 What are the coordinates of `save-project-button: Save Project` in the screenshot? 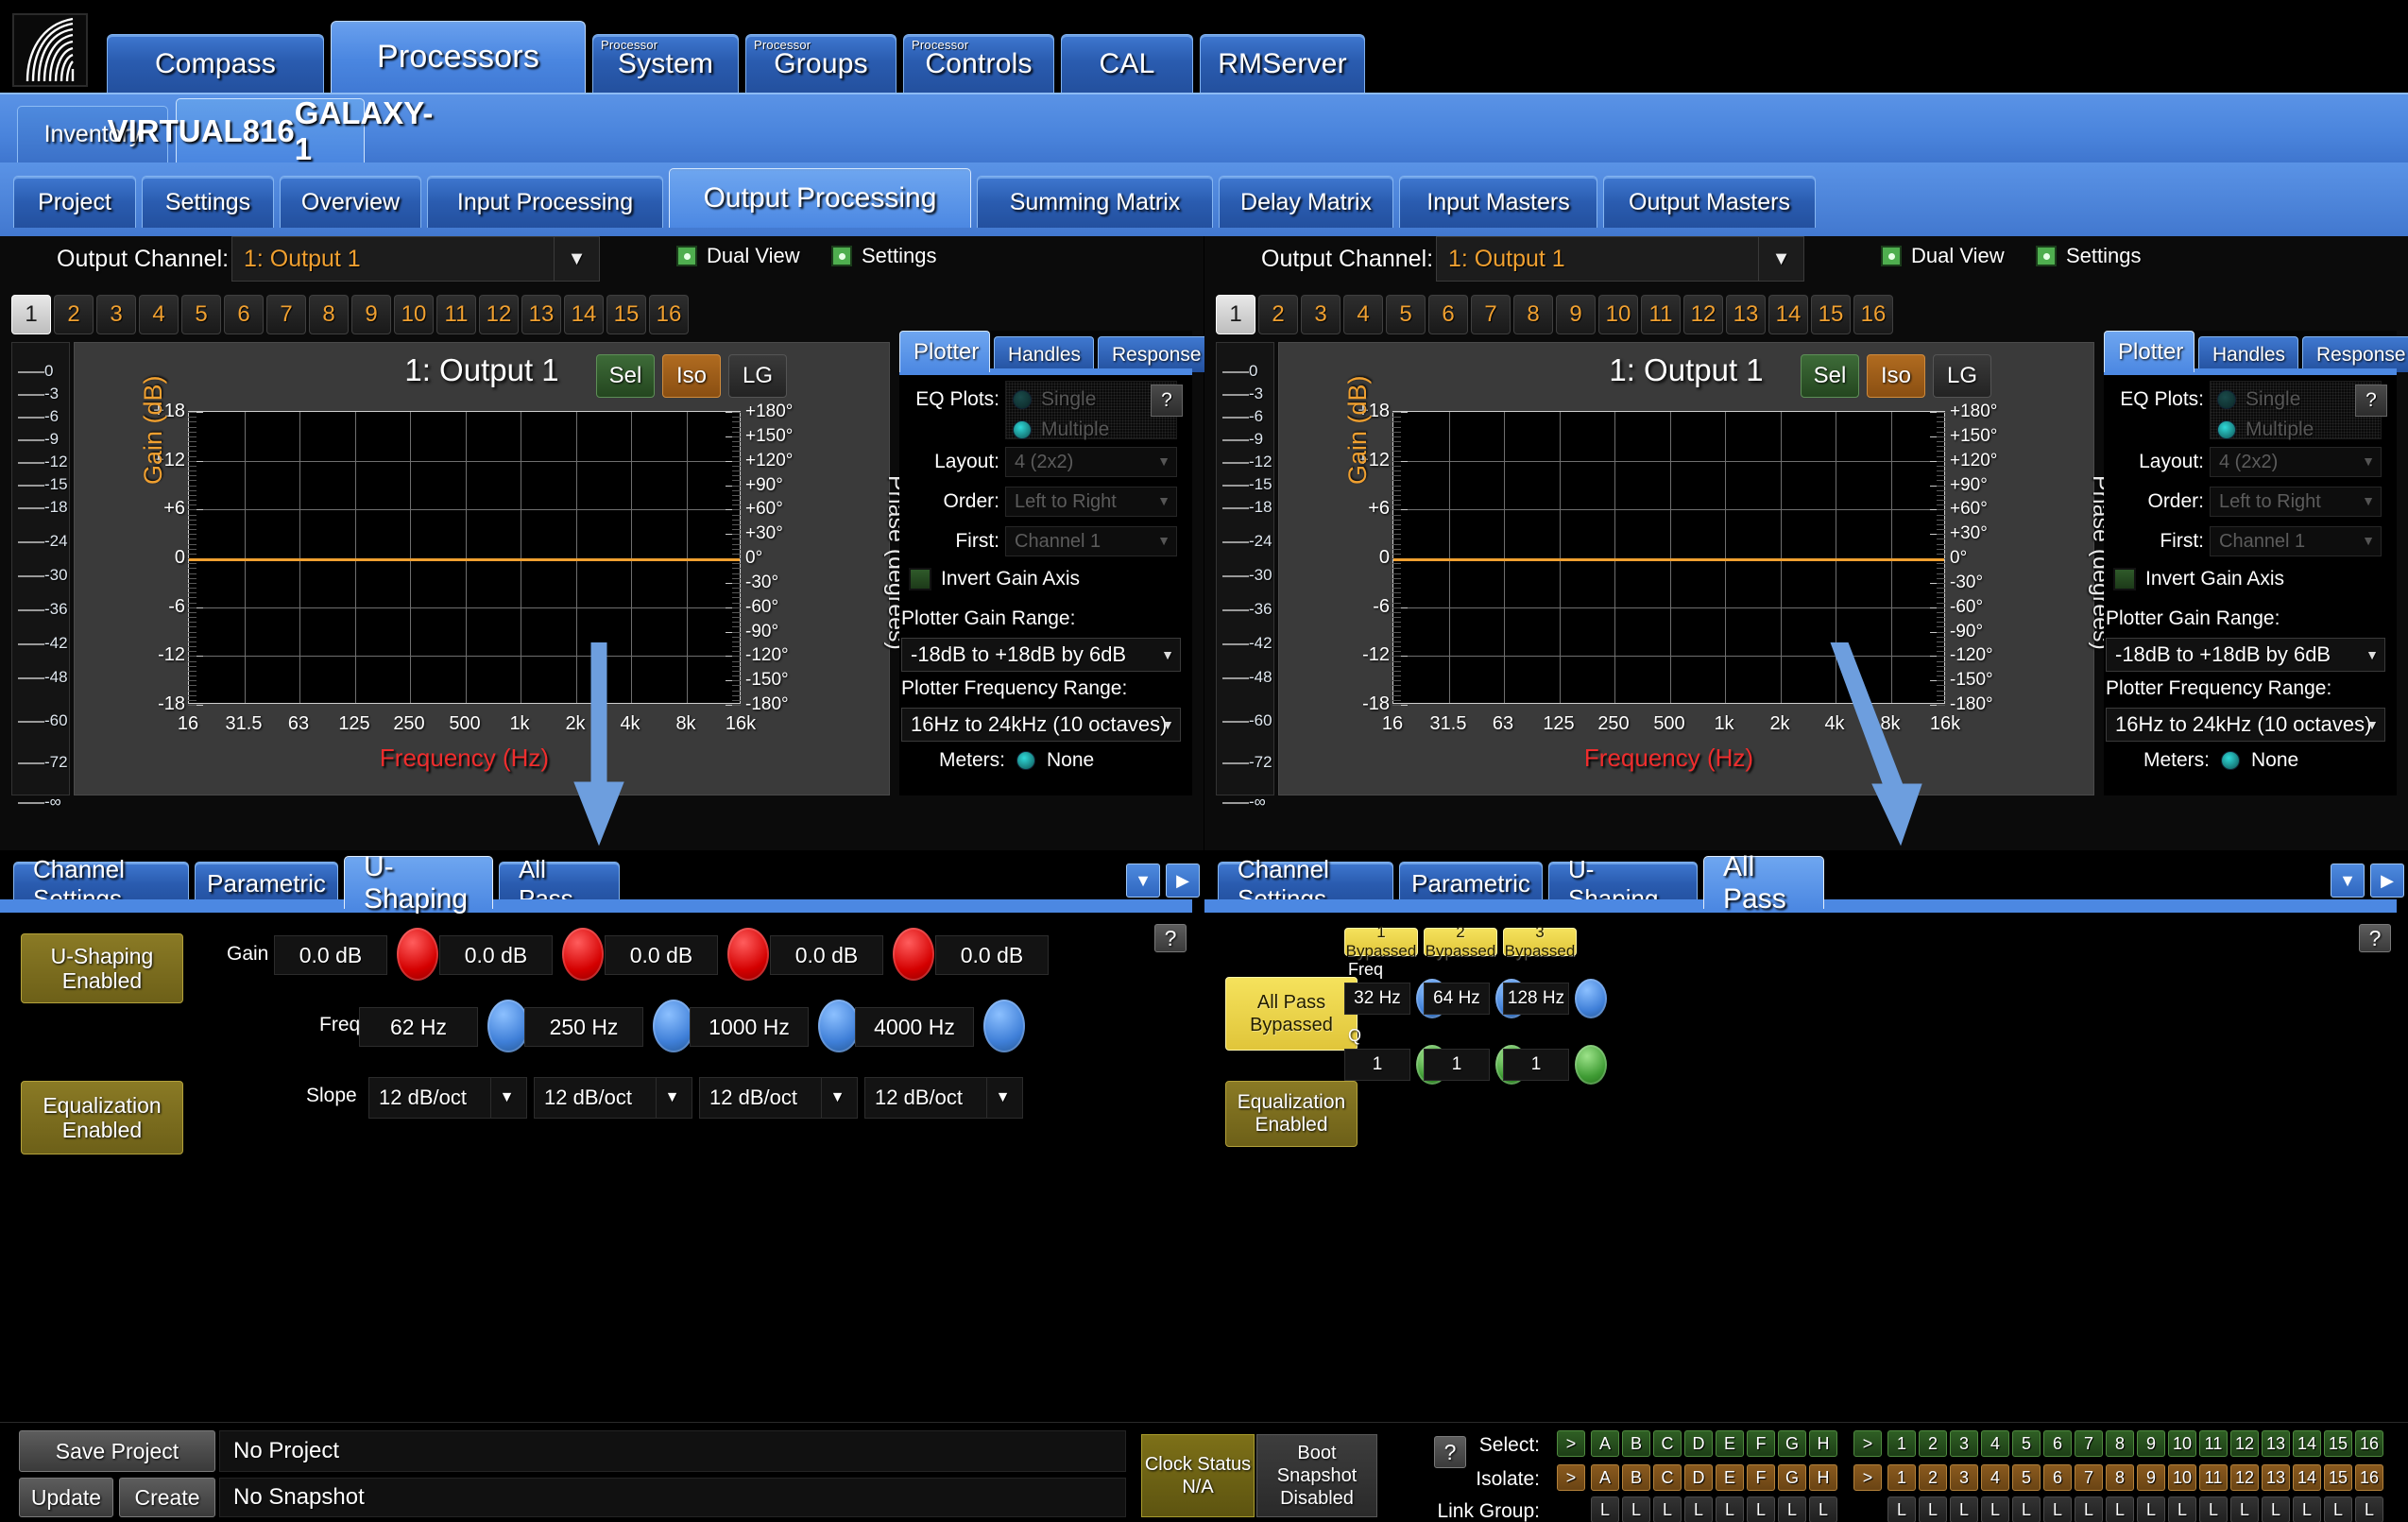 It's located at (117, 1451).